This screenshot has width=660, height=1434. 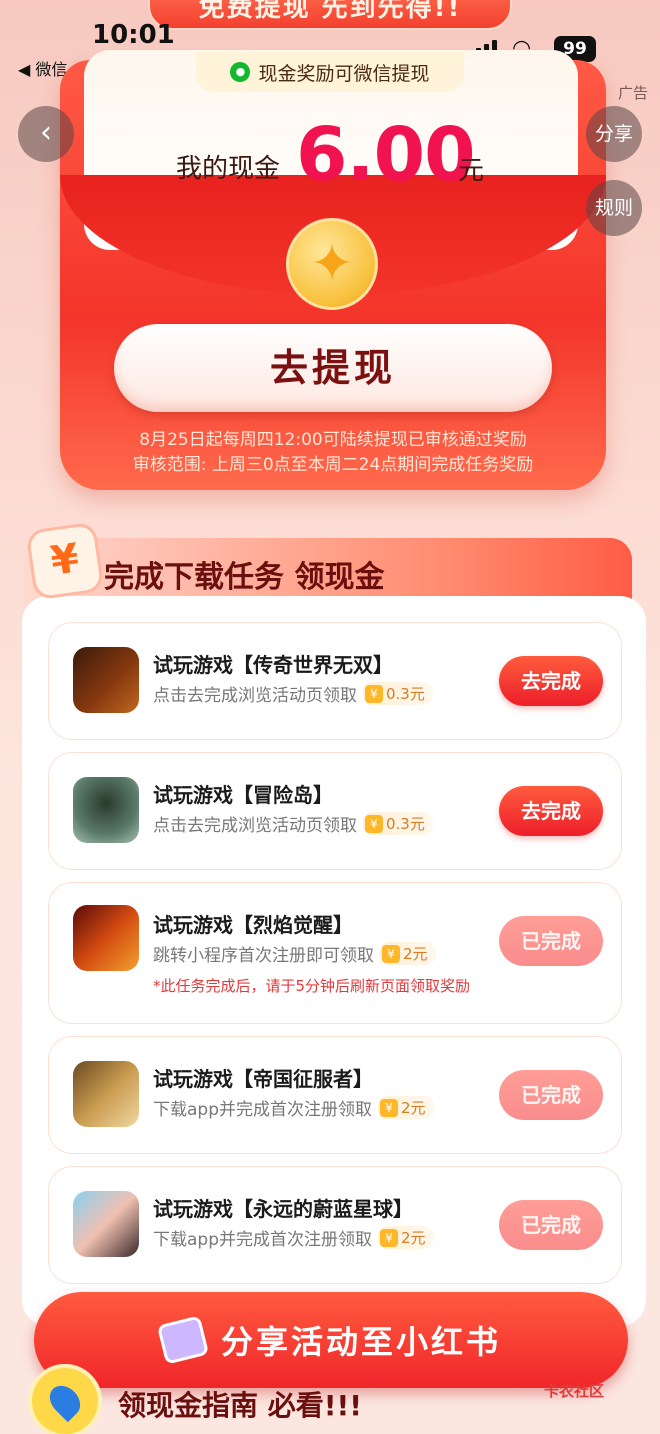 What do you see at coordinates (633, 93) in the screenshot?
I see `ad-tag: 广告` at bounding box center [633, 93].